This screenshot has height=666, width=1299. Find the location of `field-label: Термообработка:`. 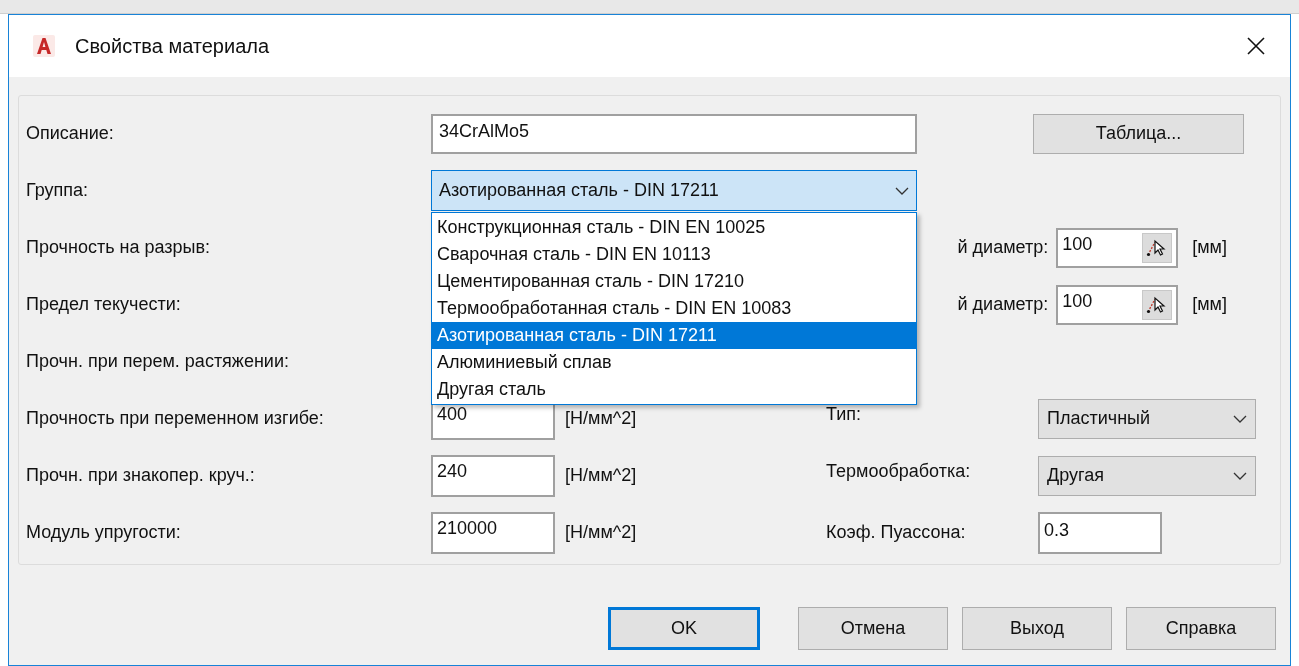

field-label: Термообработка: is located at coordinates (899, 471).